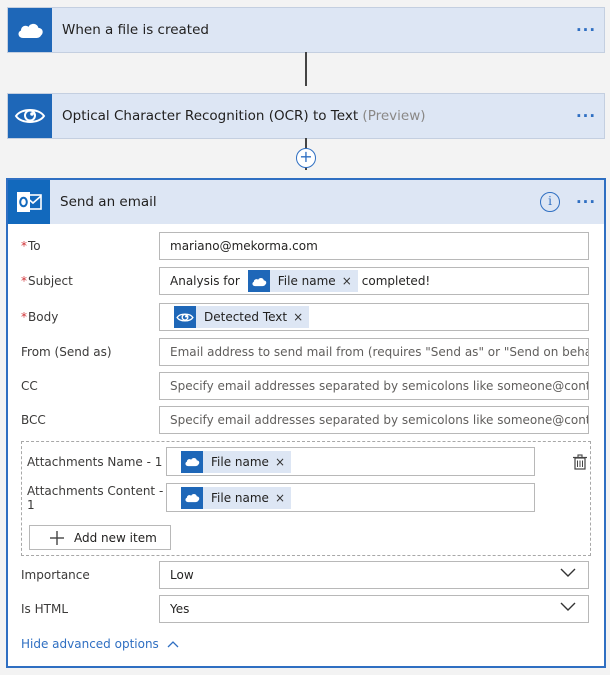 This screenshot has width=610, height=675. I want to click on email-more-button: ···, so click(586, 202).